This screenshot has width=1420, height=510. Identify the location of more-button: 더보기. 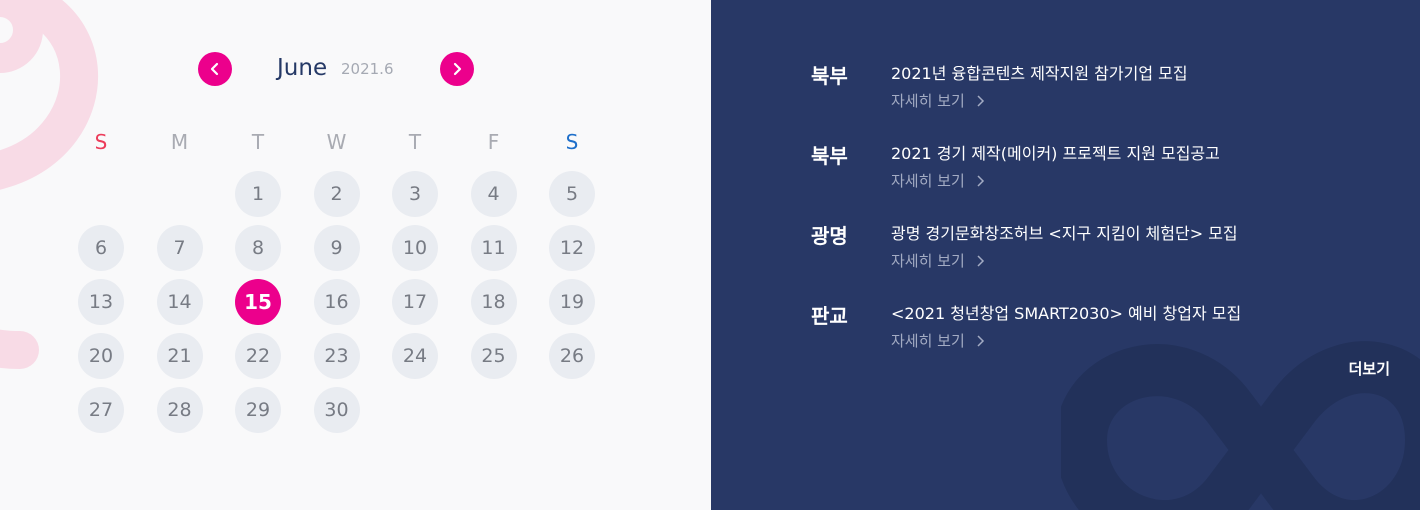
(1369, 368).